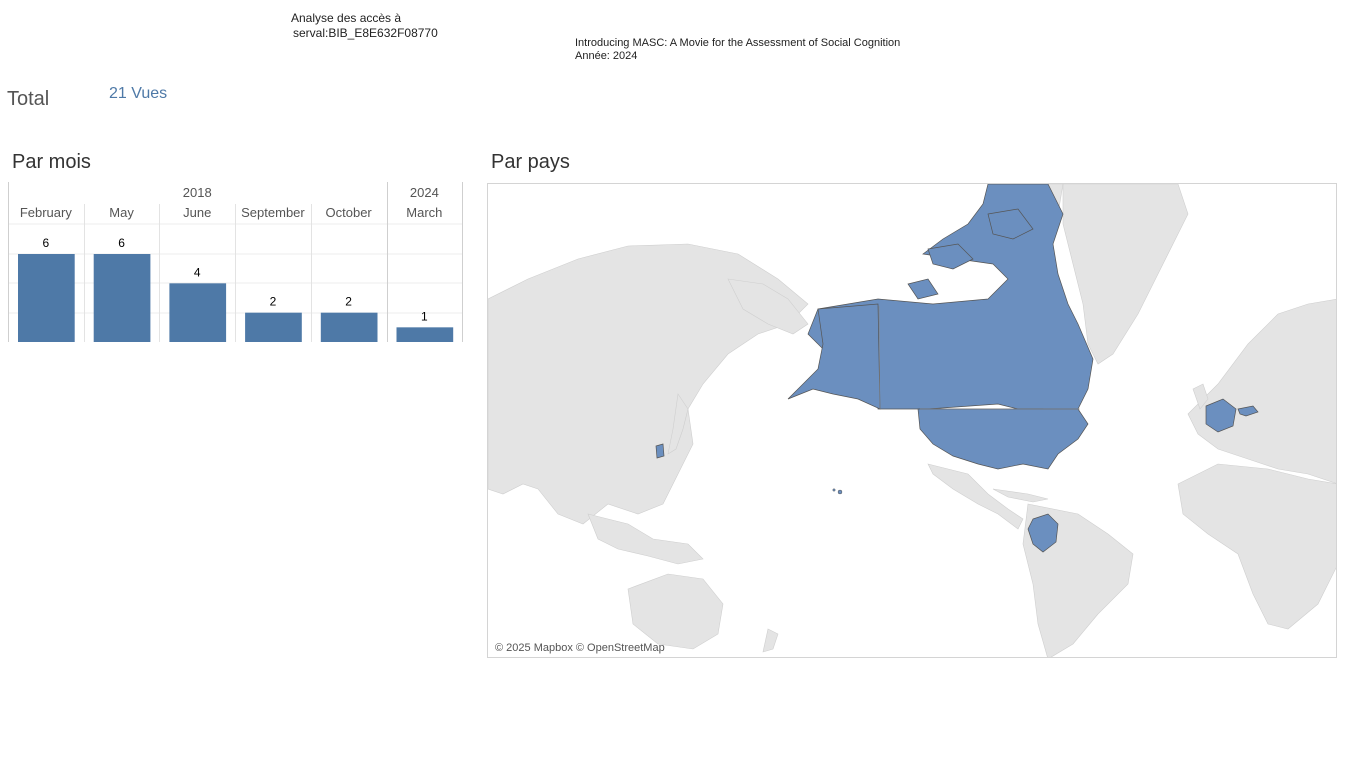  Describe the element at coordinates (840, 492) in the screenshot. I see `country-usa-hawaii` at that location.